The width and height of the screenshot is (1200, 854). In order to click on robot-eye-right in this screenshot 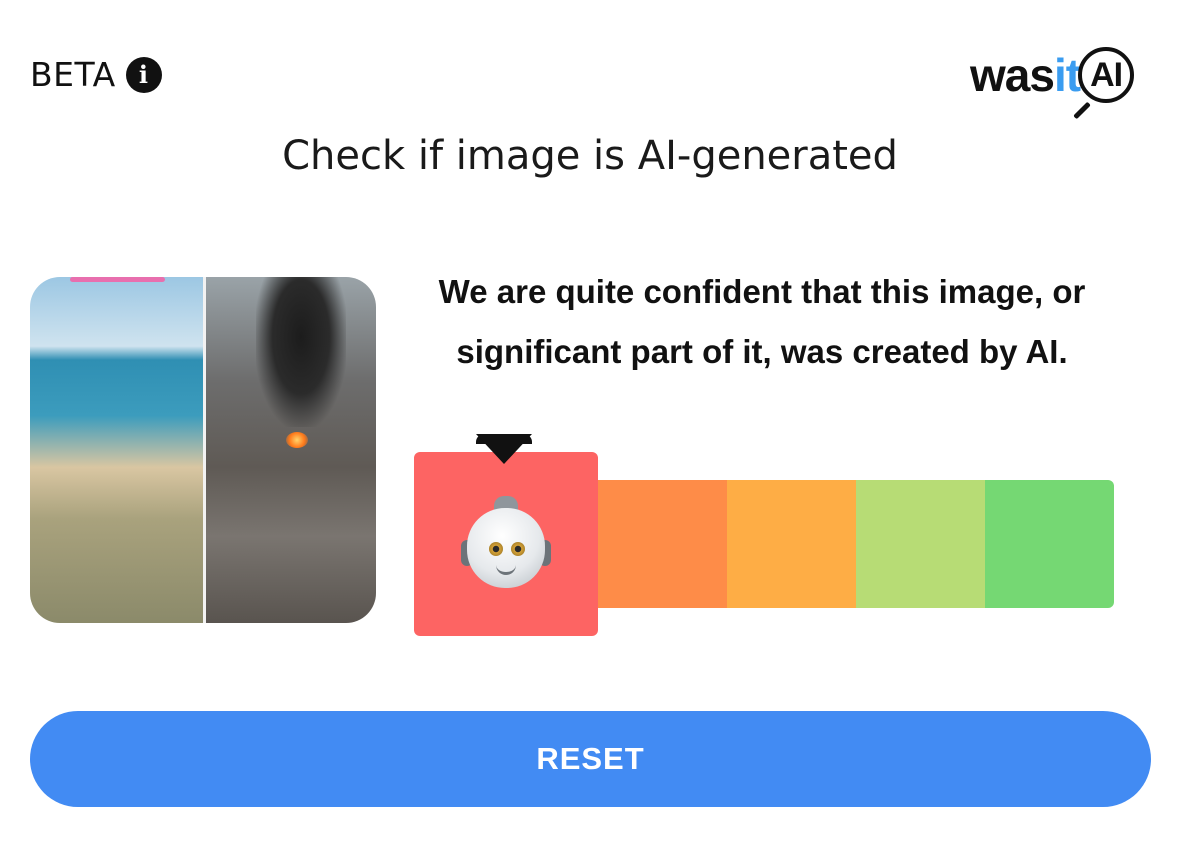, I will do `click(518, 549)`.